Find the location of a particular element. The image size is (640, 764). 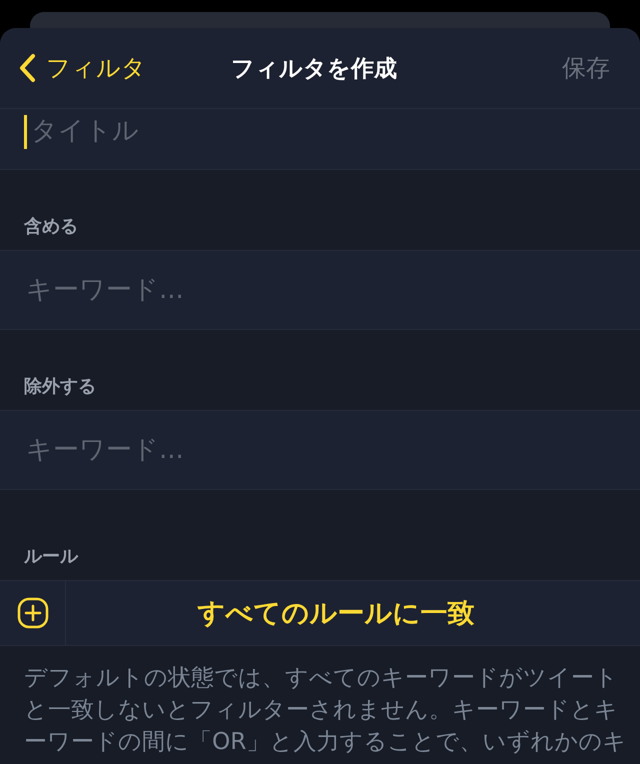

section-header: 除外する is located at coordinates (60, 386).